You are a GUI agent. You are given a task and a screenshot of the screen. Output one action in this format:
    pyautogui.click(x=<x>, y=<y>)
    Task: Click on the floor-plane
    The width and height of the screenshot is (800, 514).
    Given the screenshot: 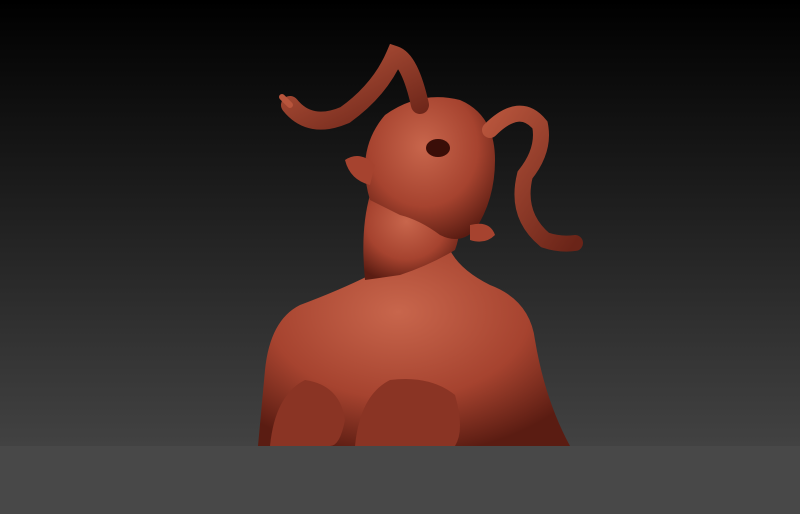 What is the action you would take?
    pyautogui.click(x=400, y=480)
    